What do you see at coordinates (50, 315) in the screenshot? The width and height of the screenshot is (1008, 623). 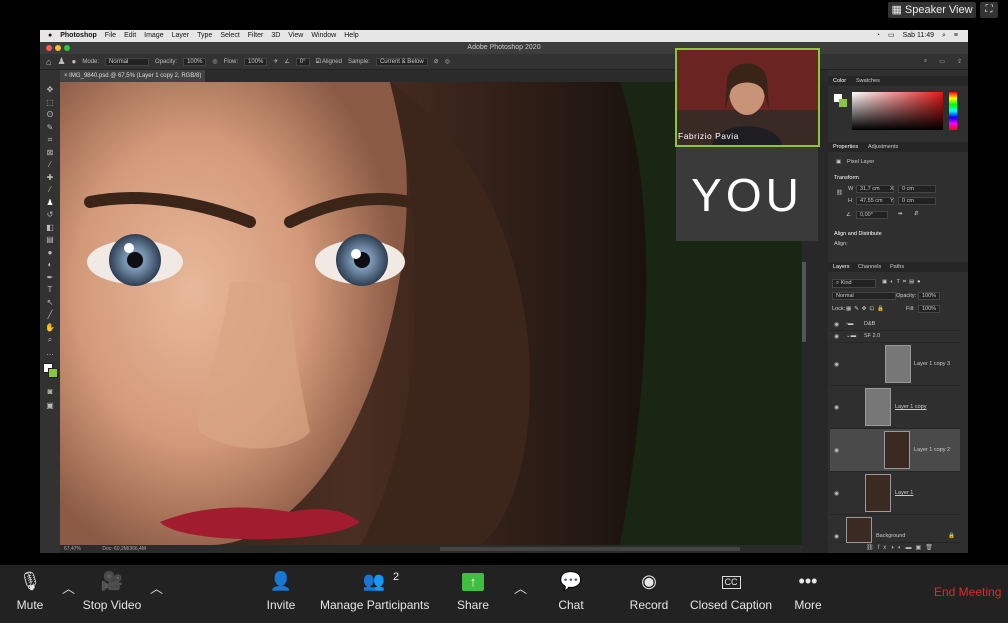 I see `shape-tool-icon: ╱` at bounding box center [50, 315].